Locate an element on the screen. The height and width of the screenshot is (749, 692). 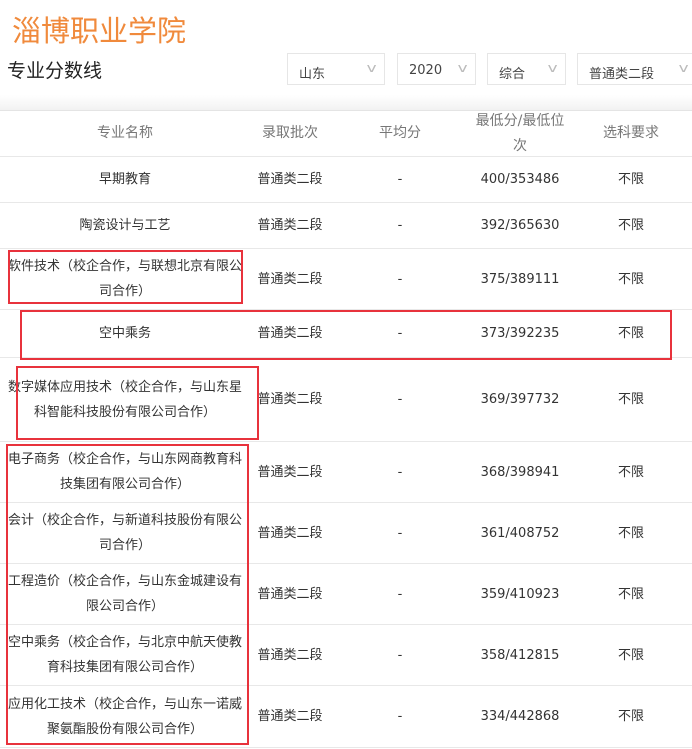
table-header: 专业名称 录取批次 平均分 最低分/最低位次 选科要求 is located at coordinates (346, 134).